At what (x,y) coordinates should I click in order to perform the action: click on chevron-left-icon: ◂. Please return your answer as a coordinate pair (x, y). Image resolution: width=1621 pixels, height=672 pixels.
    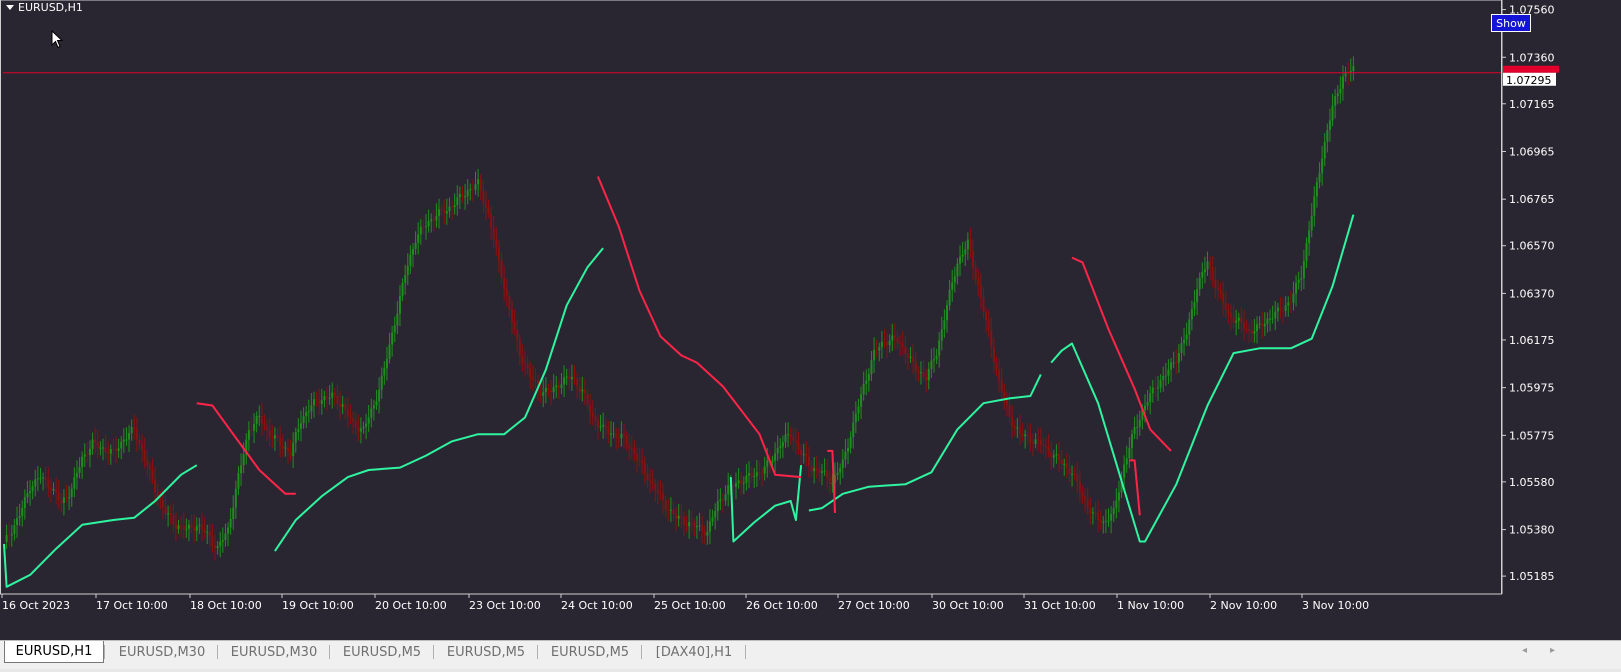
    Looking at the image, I should click on (1524, 650).